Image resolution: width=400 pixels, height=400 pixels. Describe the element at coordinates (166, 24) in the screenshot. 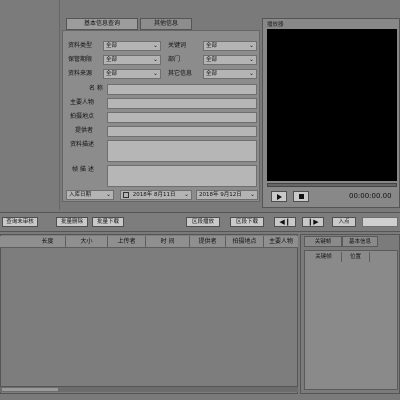

I see `tab-other-info: 其他信息` at that location.